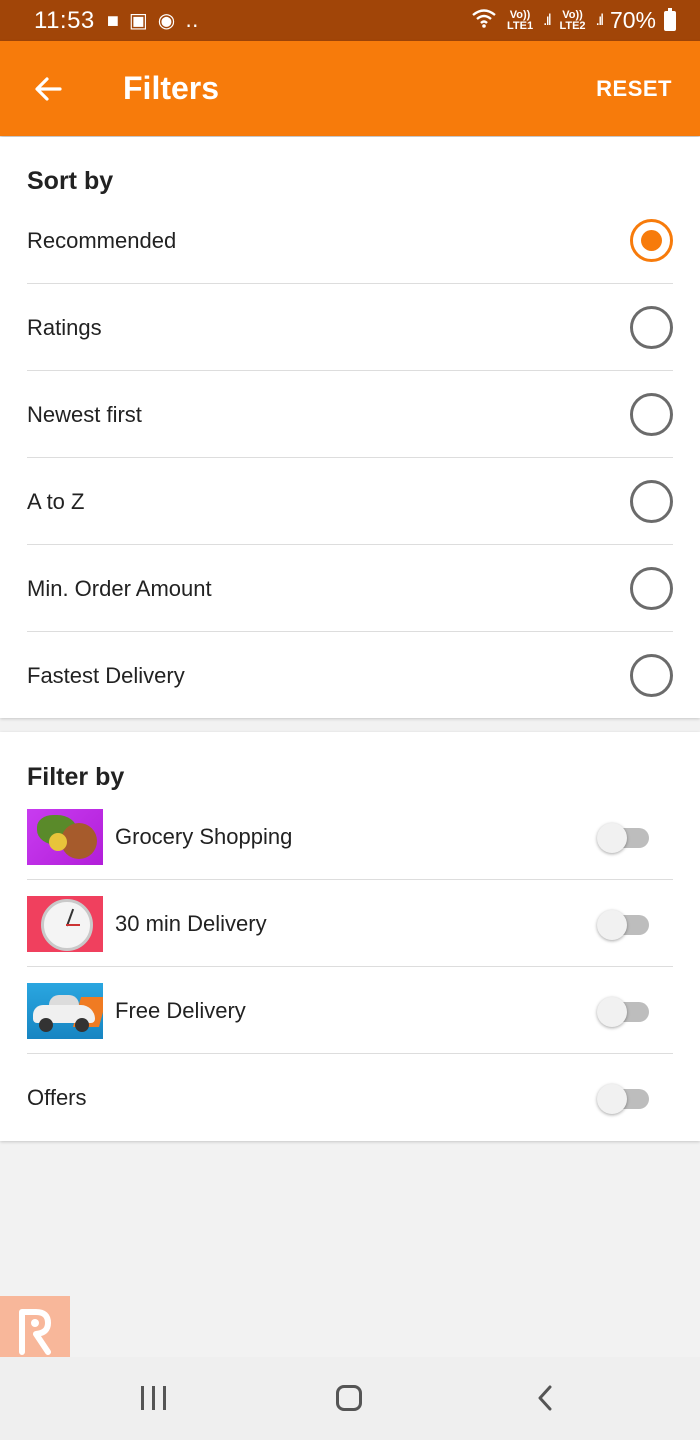 The height and width of the screenshot is (1440, 700). I want to click on sort-option-label: Newest first, so click(84, 414).